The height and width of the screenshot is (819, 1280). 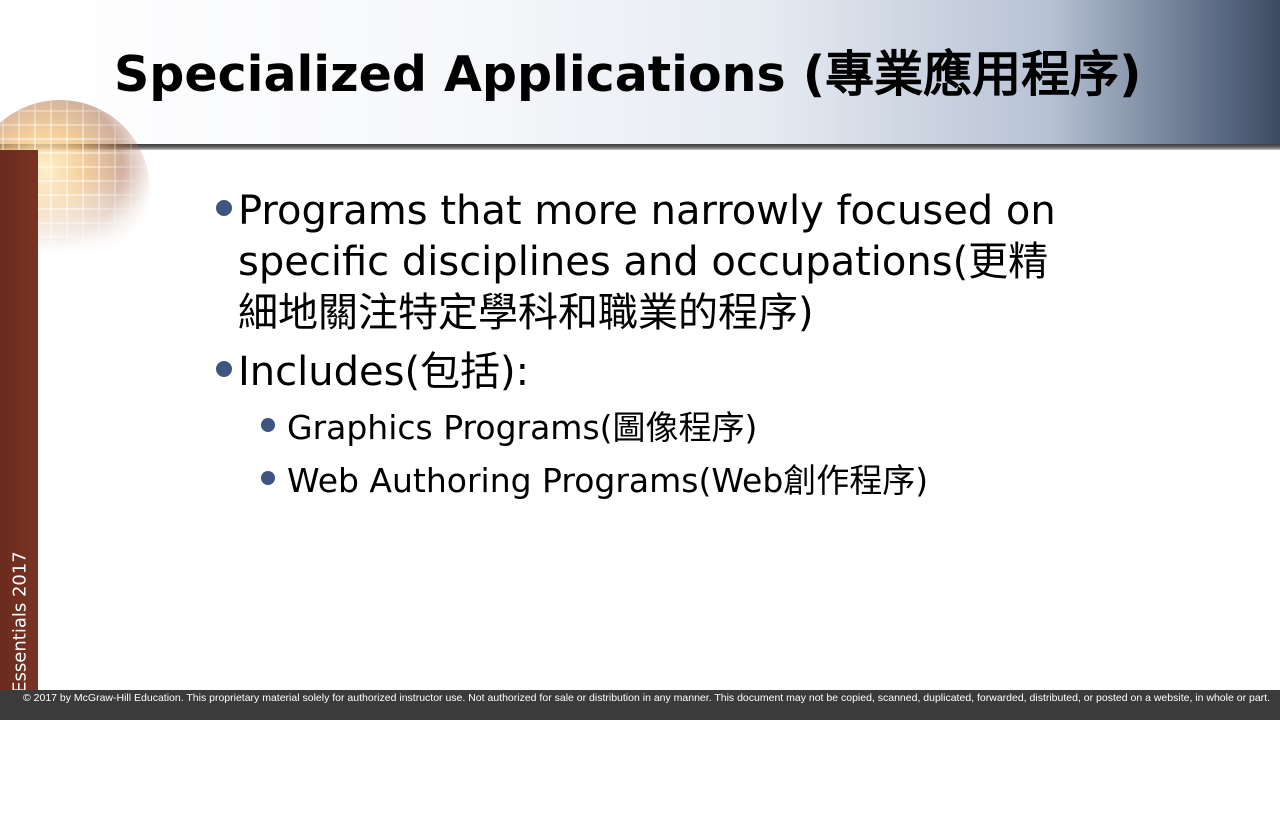 What do you see at coordinates (384, 372) in the screenshot?
I see `bullet-text: Includes(包括):` at bounding box center [384, 372].